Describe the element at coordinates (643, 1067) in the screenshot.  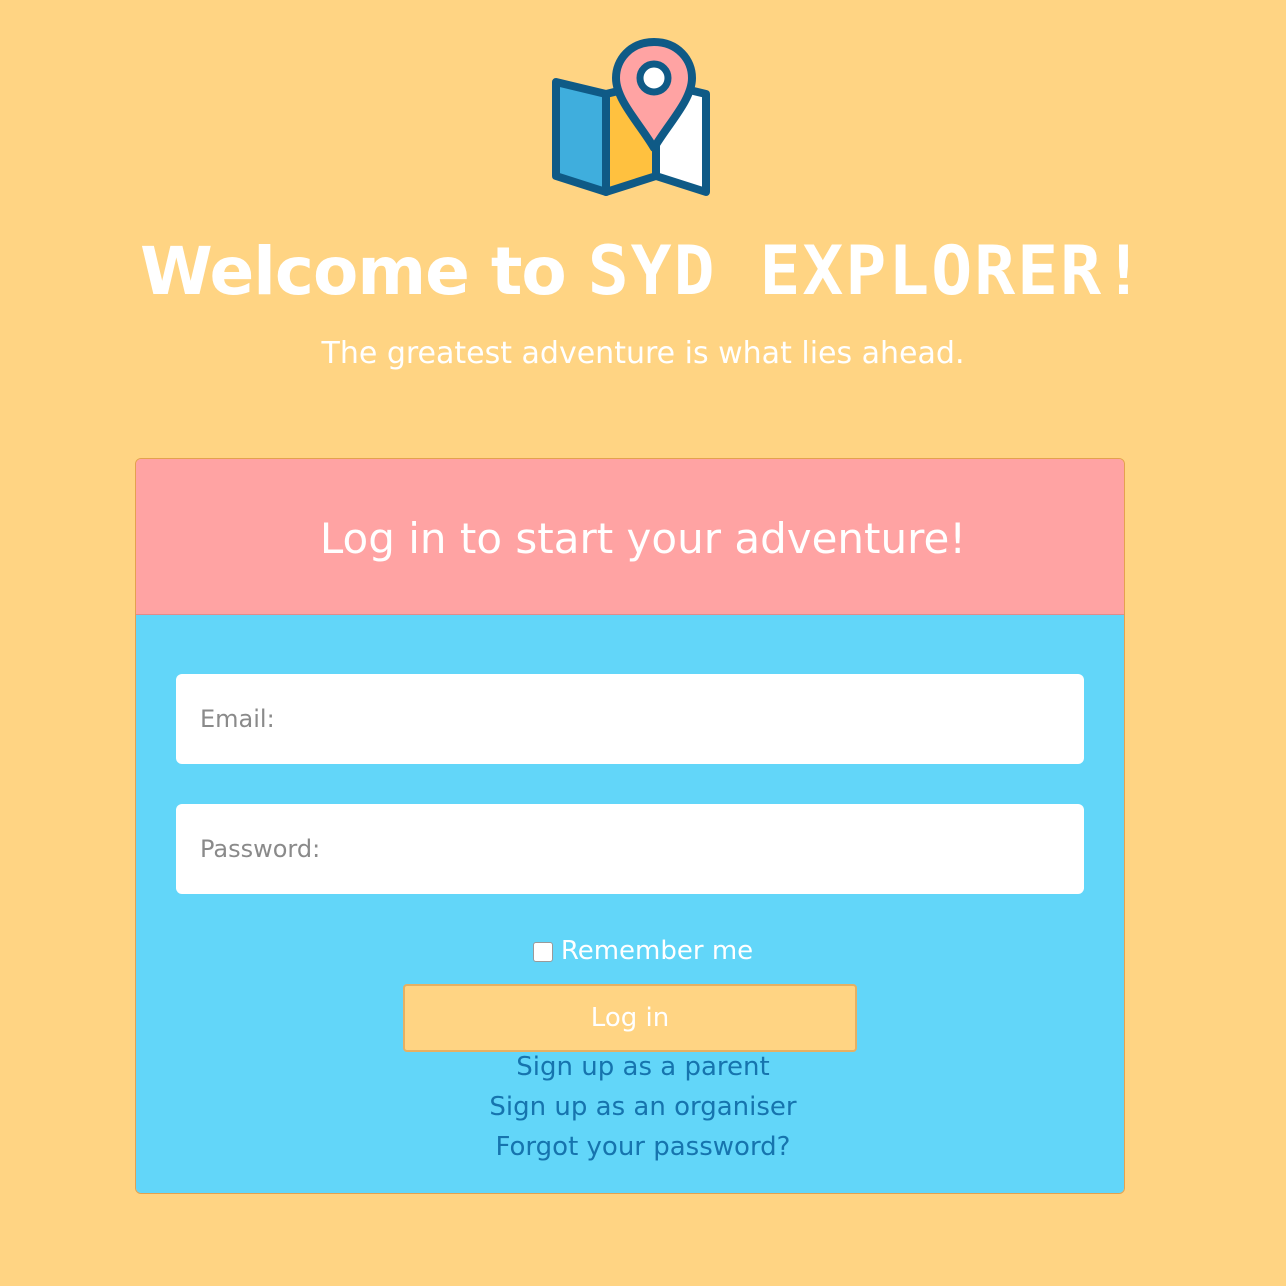
I see `signup-parent-link: Sign up as a parent` at that location.